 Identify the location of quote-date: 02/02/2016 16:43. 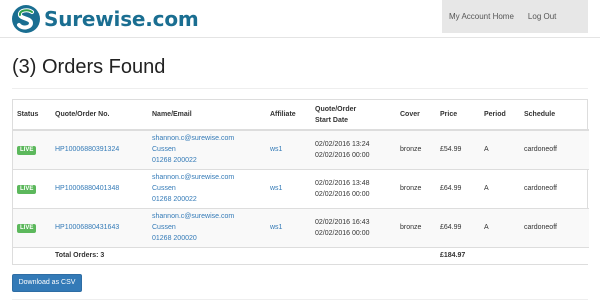
(342, 222).